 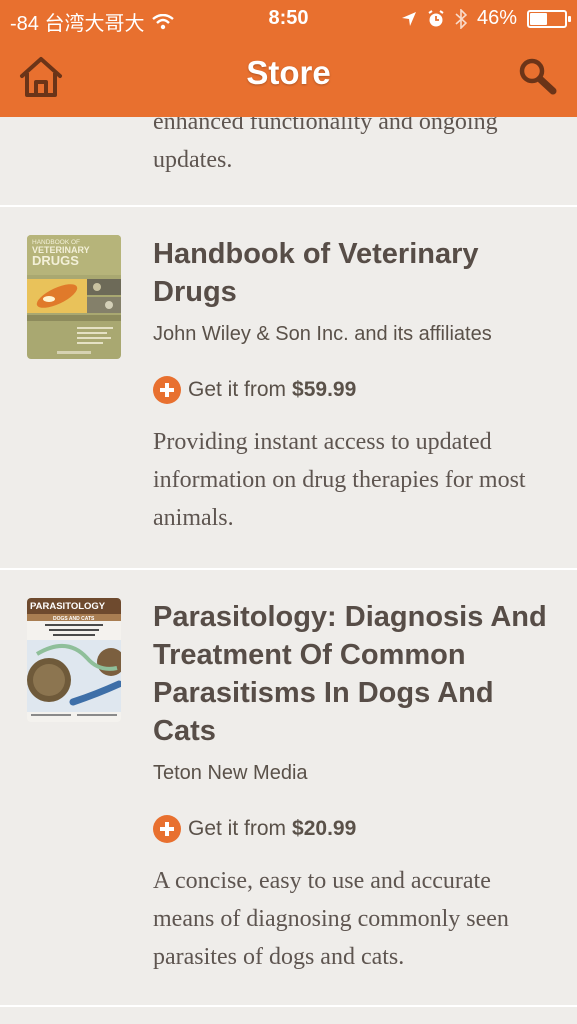 What do you see at coordinates (68, 606) in the screenshot?
I see `cover-line1: PARASITOLOGY` at bounding box center [68, 606].